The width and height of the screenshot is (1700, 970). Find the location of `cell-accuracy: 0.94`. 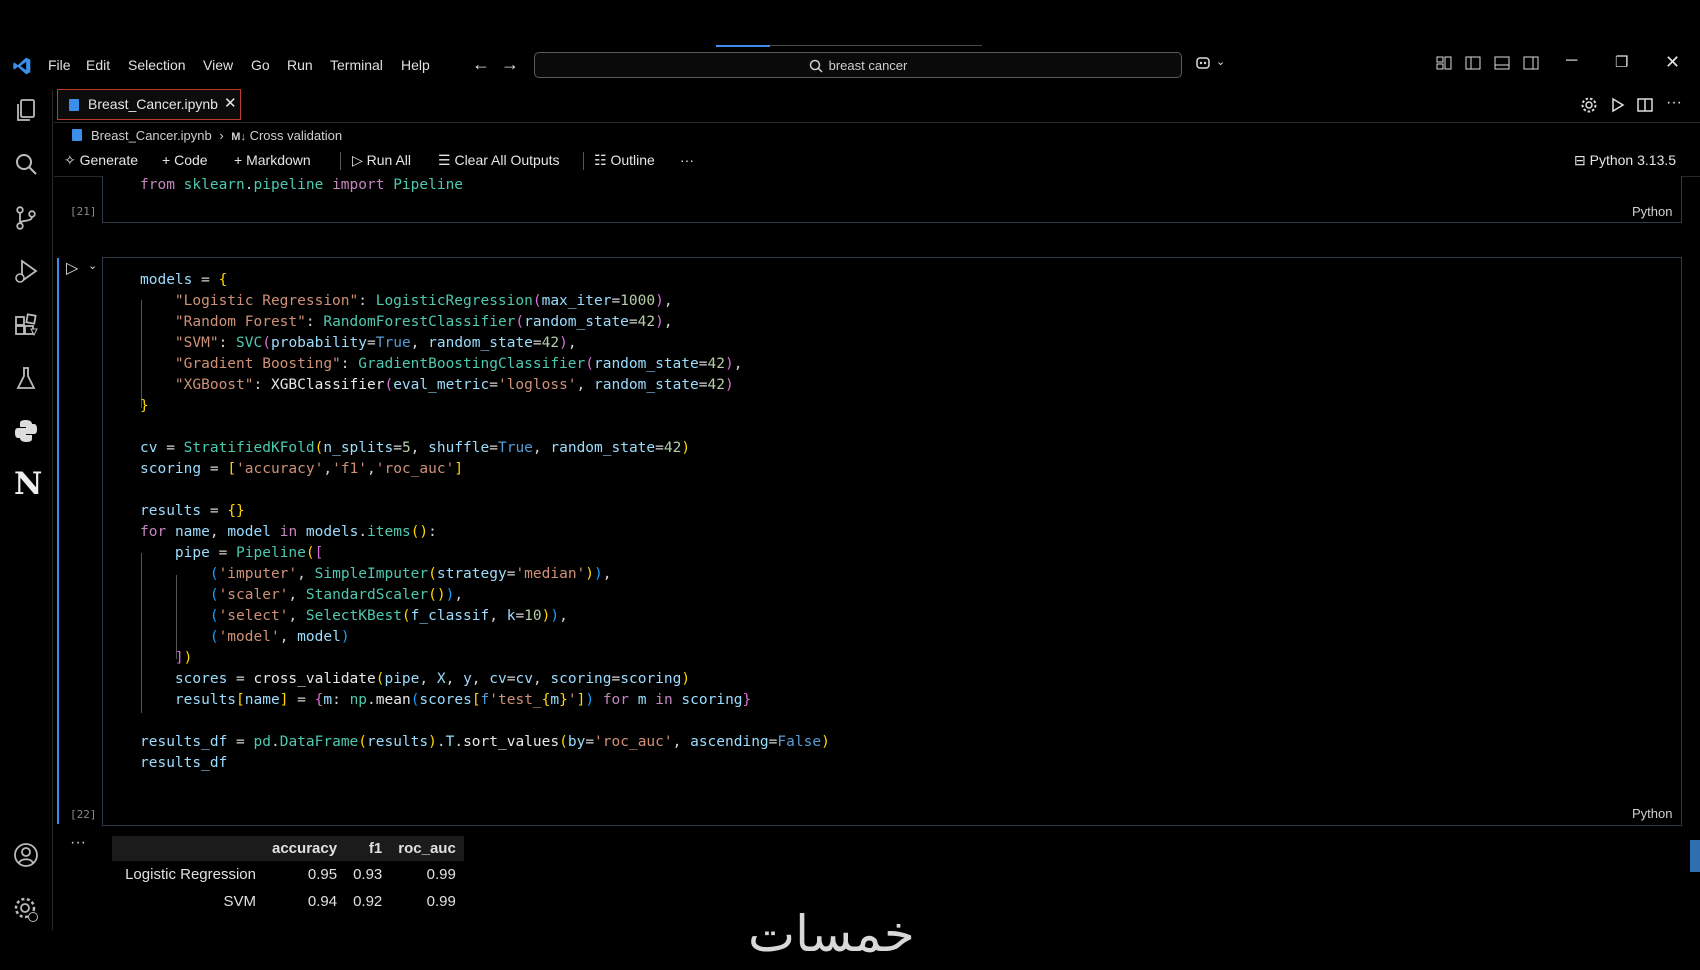

cell-accuracy: 0.94 is located at coordinates (322, 901).